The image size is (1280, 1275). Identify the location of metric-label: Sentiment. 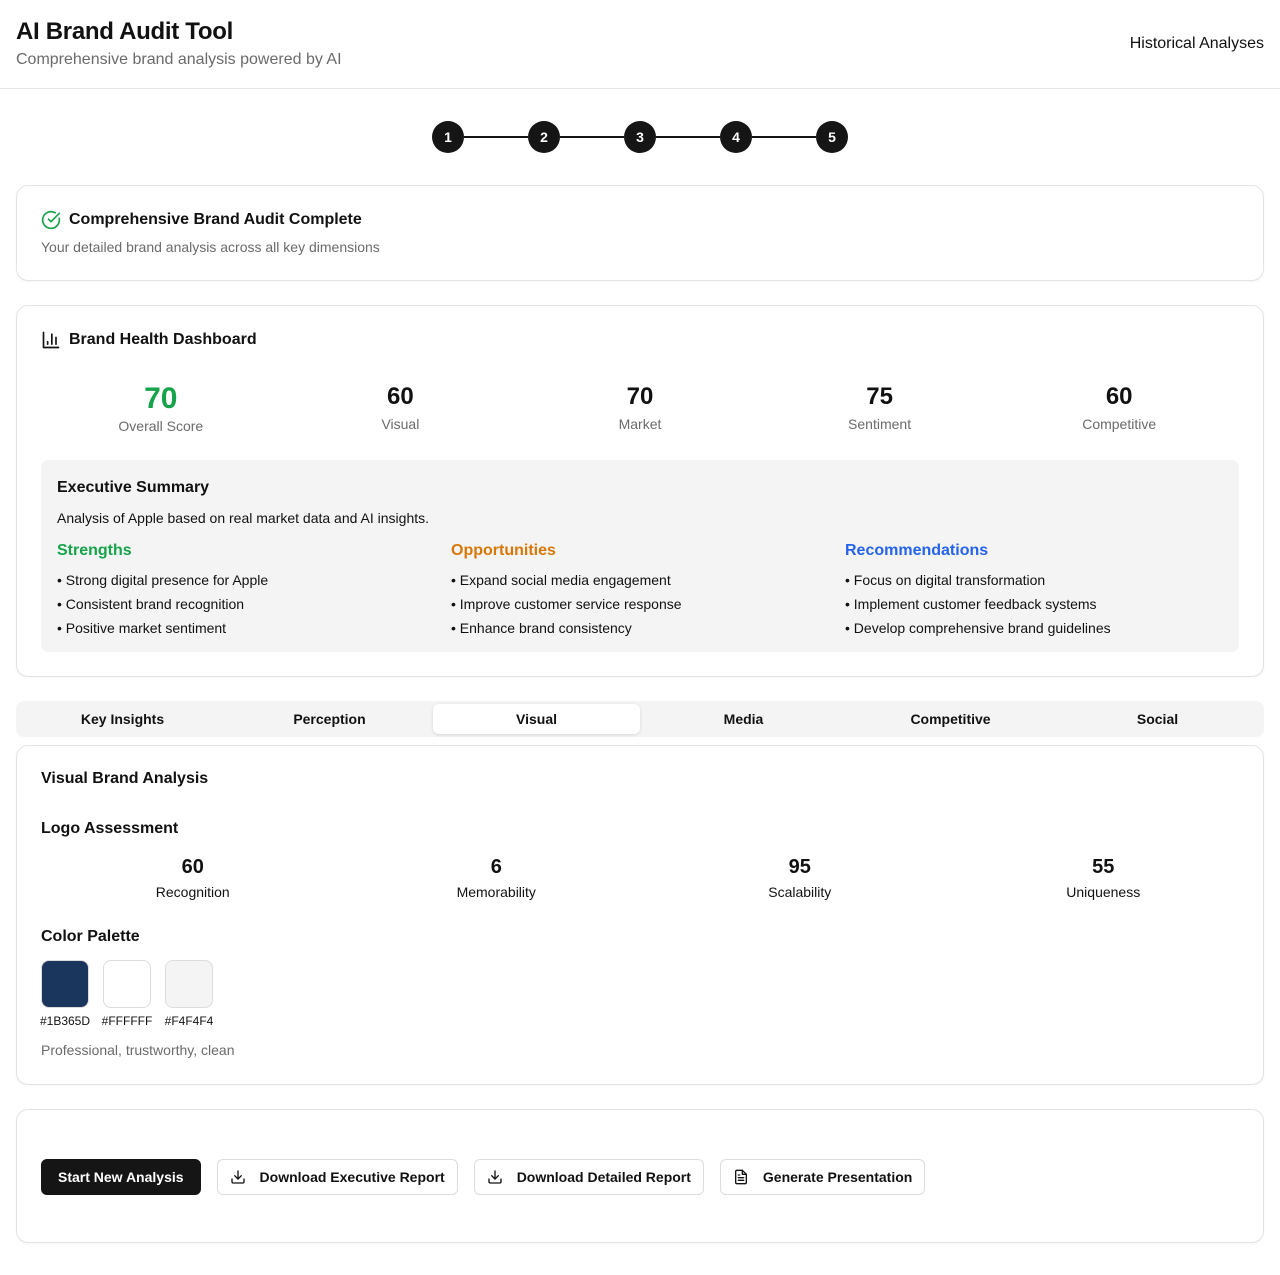
(880, 424).